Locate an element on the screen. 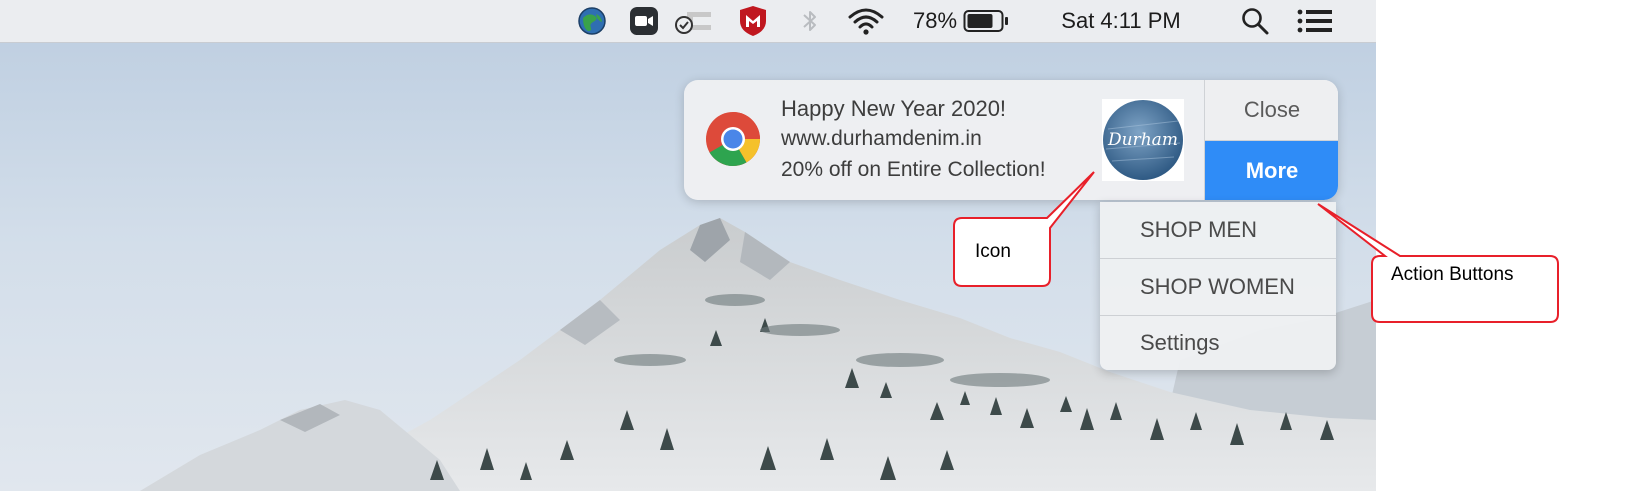  icon-callout-label: Icon is located at coordinates (993, 251).